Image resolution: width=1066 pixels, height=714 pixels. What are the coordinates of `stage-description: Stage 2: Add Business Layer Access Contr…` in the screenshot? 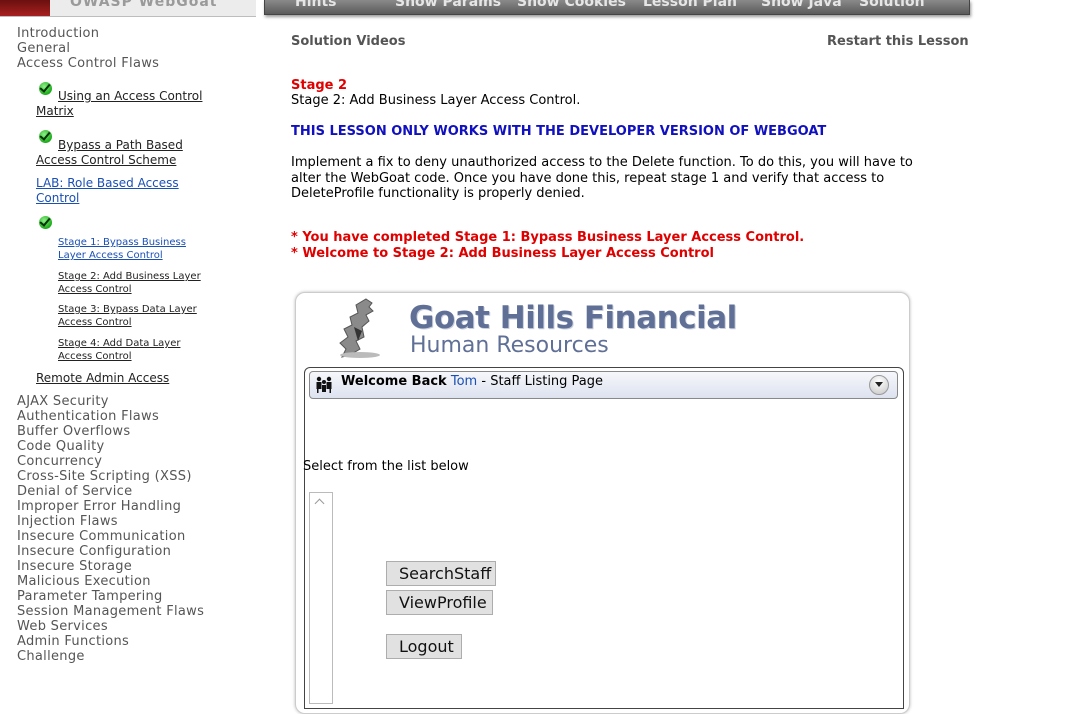 It's located at (436, 100).